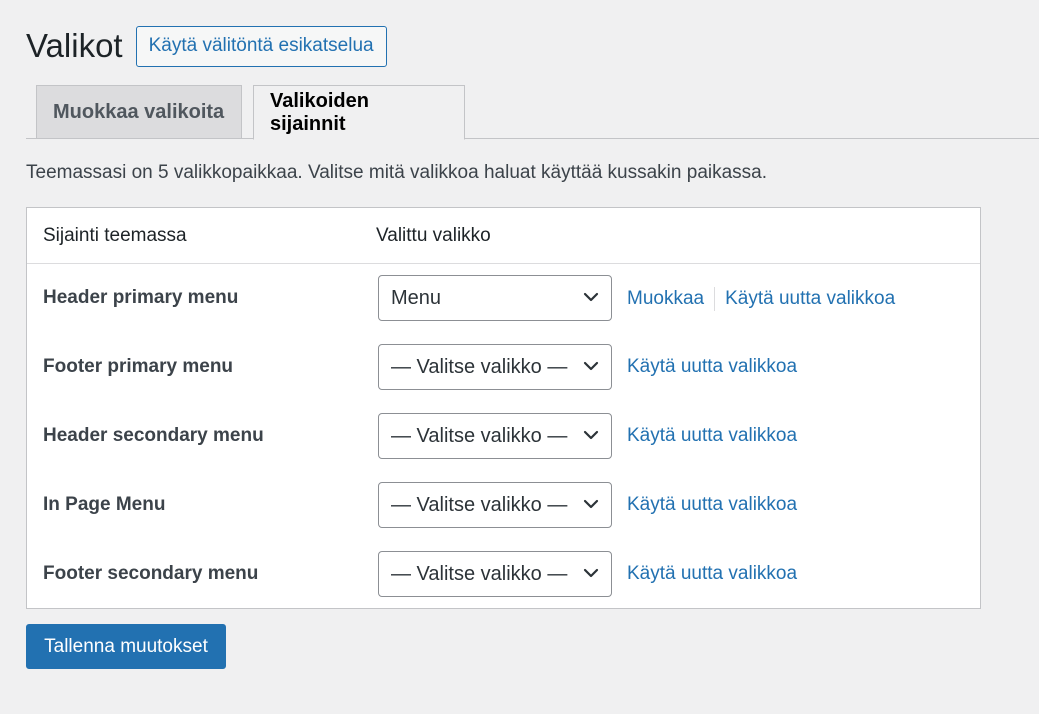  I want to click on live-preview-button: Käytä välitöntä esikatselua, so click(261, 46).